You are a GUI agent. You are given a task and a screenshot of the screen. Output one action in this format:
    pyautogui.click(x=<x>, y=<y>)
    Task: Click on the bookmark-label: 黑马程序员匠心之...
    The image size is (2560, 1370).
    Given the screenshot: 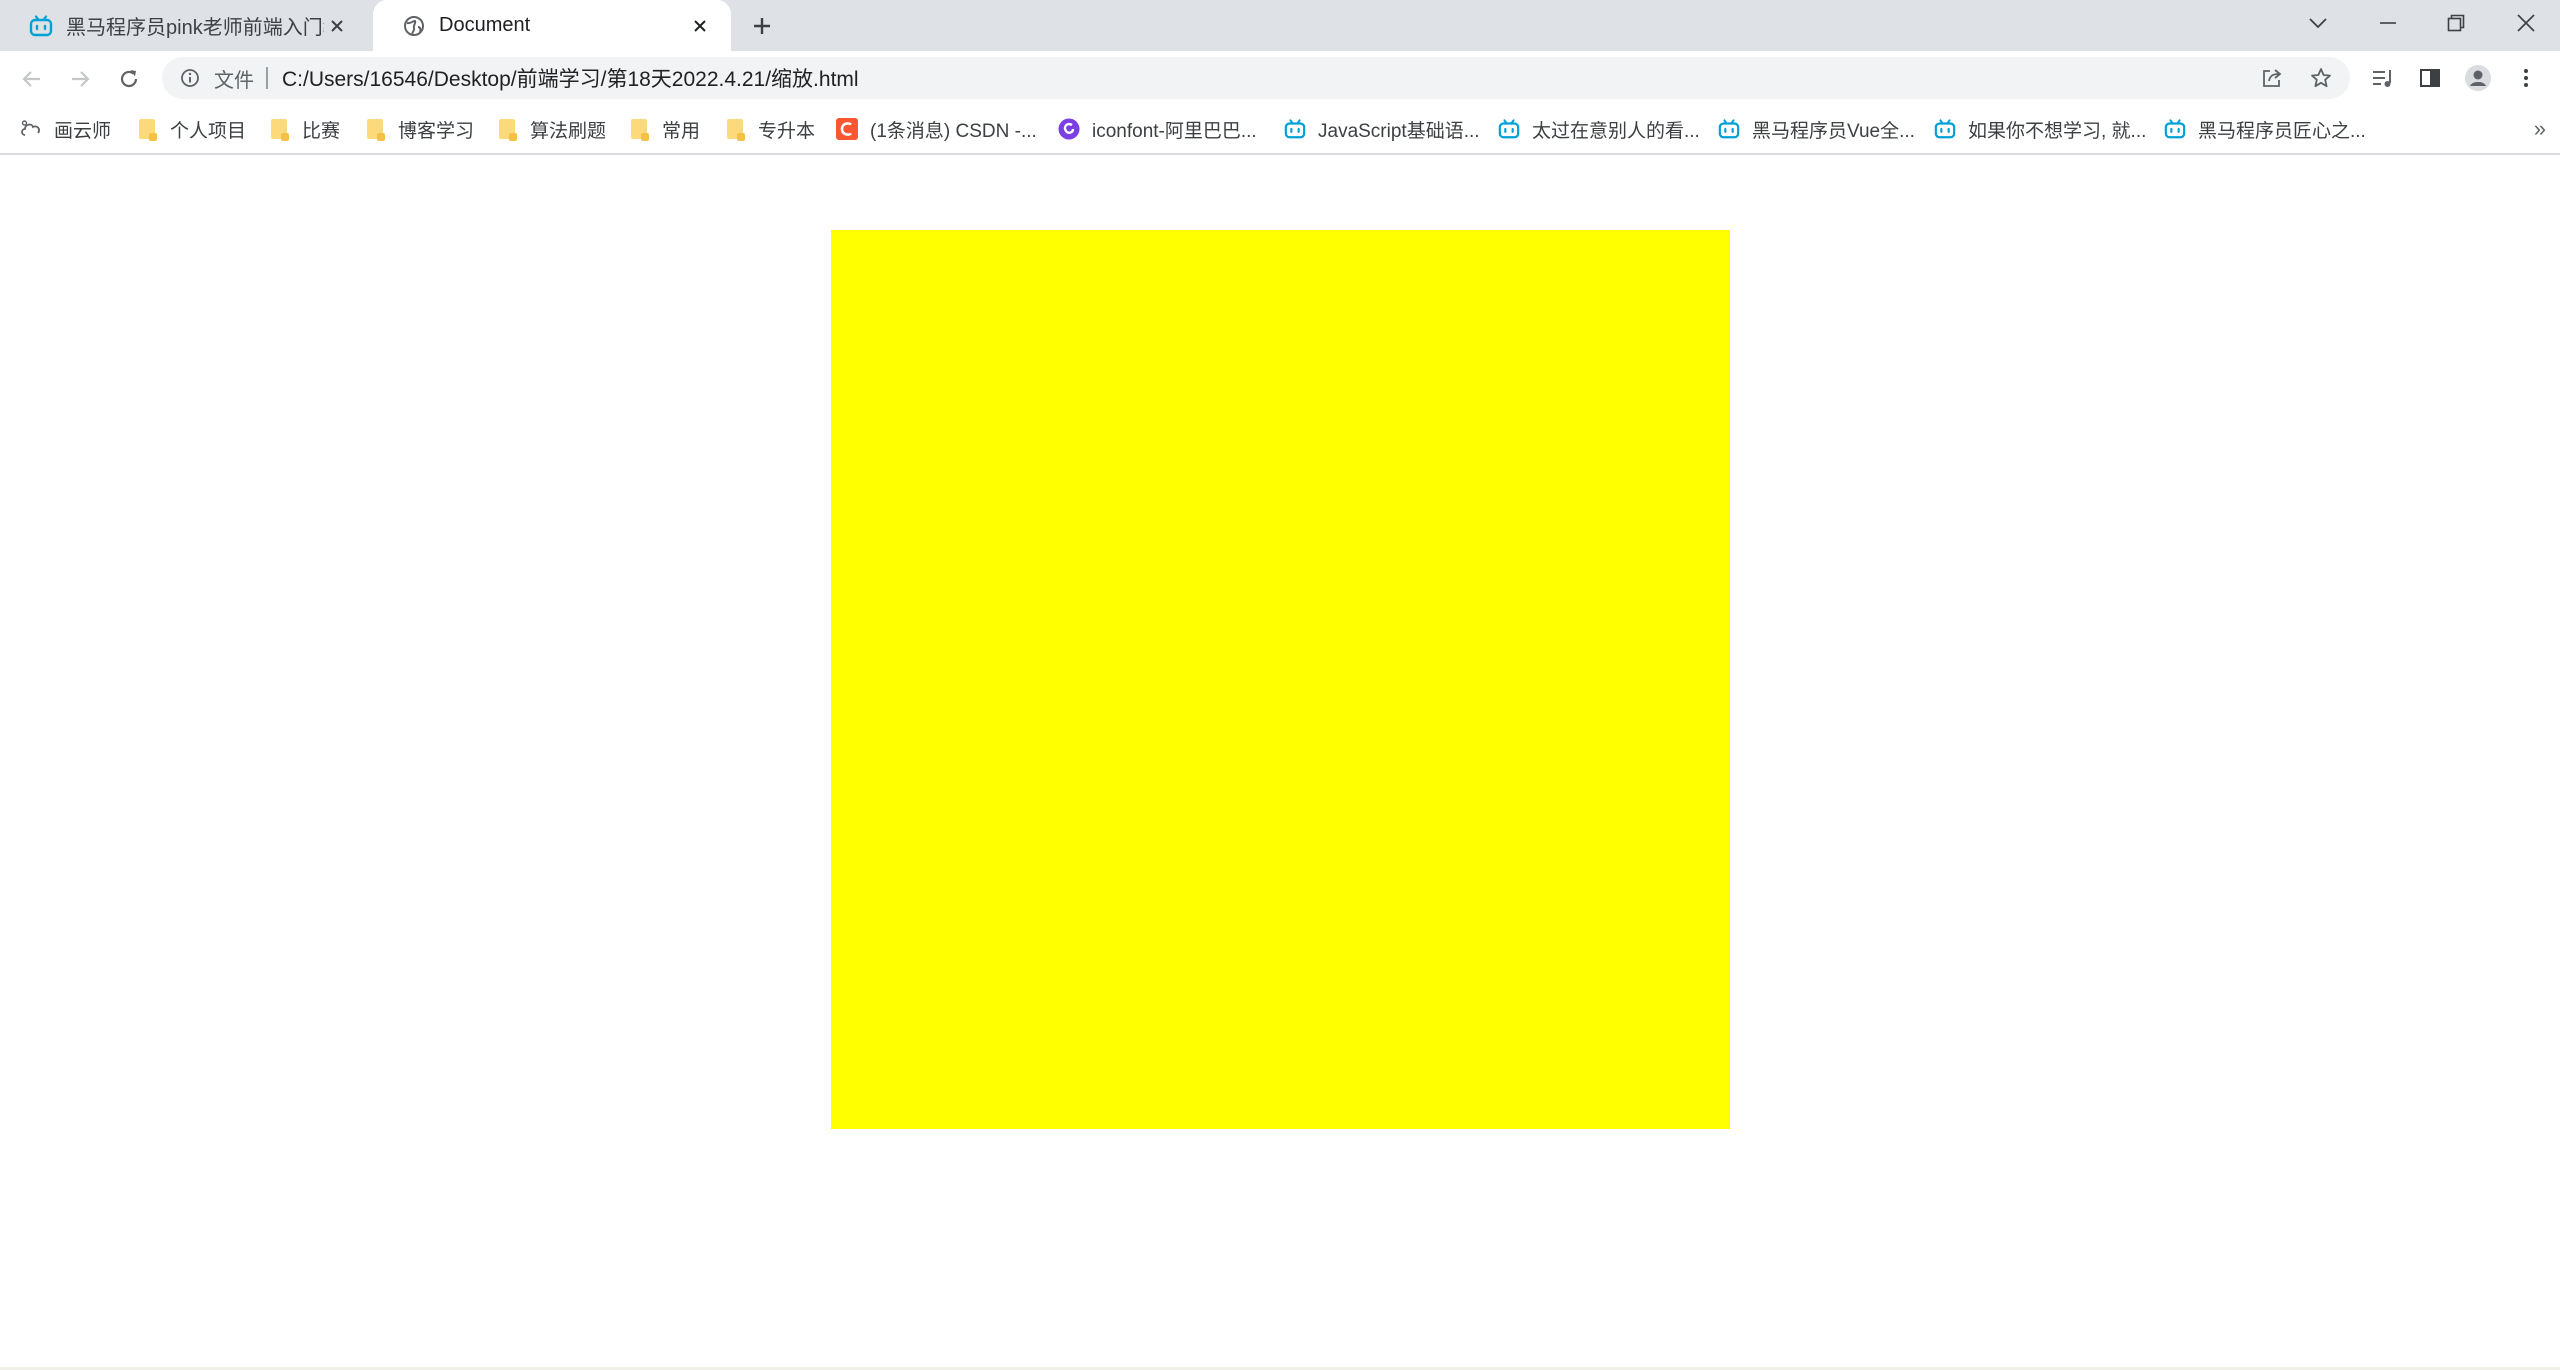 What is the action you would take?
    pyautogui.click(x=2282, y=131)
    